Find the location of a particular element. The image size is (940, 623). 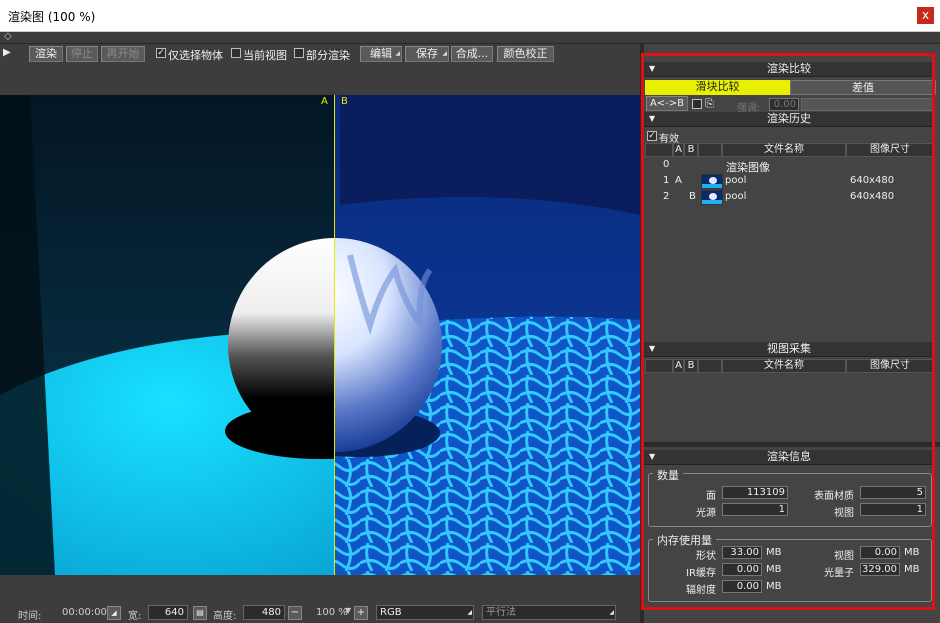

row-thumbnail is located at coordinates (712, 197).